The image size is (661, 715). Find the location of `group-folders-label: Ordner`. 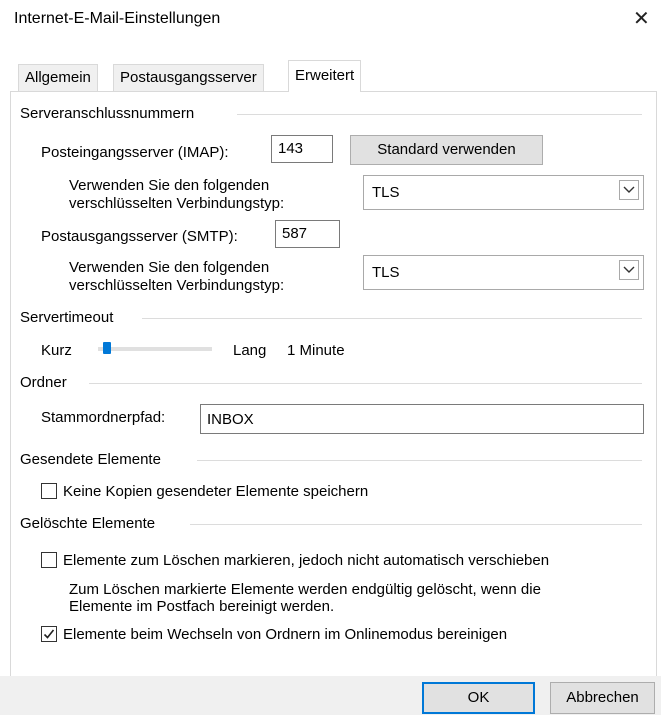

group-folders-label: Ordner is located at coordinates (43, 382).